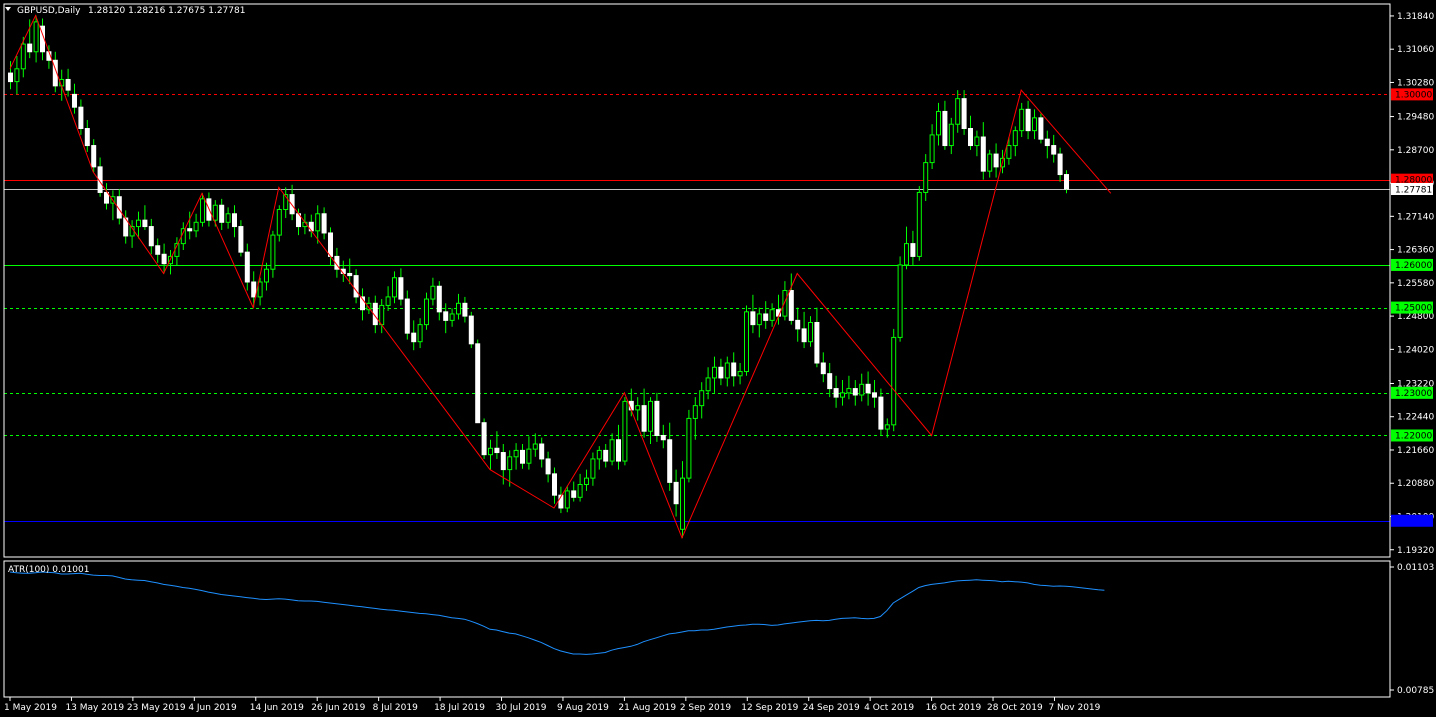 The width and height of the screenshot is (1436, 717). I want to click on y-tick-label: 1.22440, so click(1415, 418).